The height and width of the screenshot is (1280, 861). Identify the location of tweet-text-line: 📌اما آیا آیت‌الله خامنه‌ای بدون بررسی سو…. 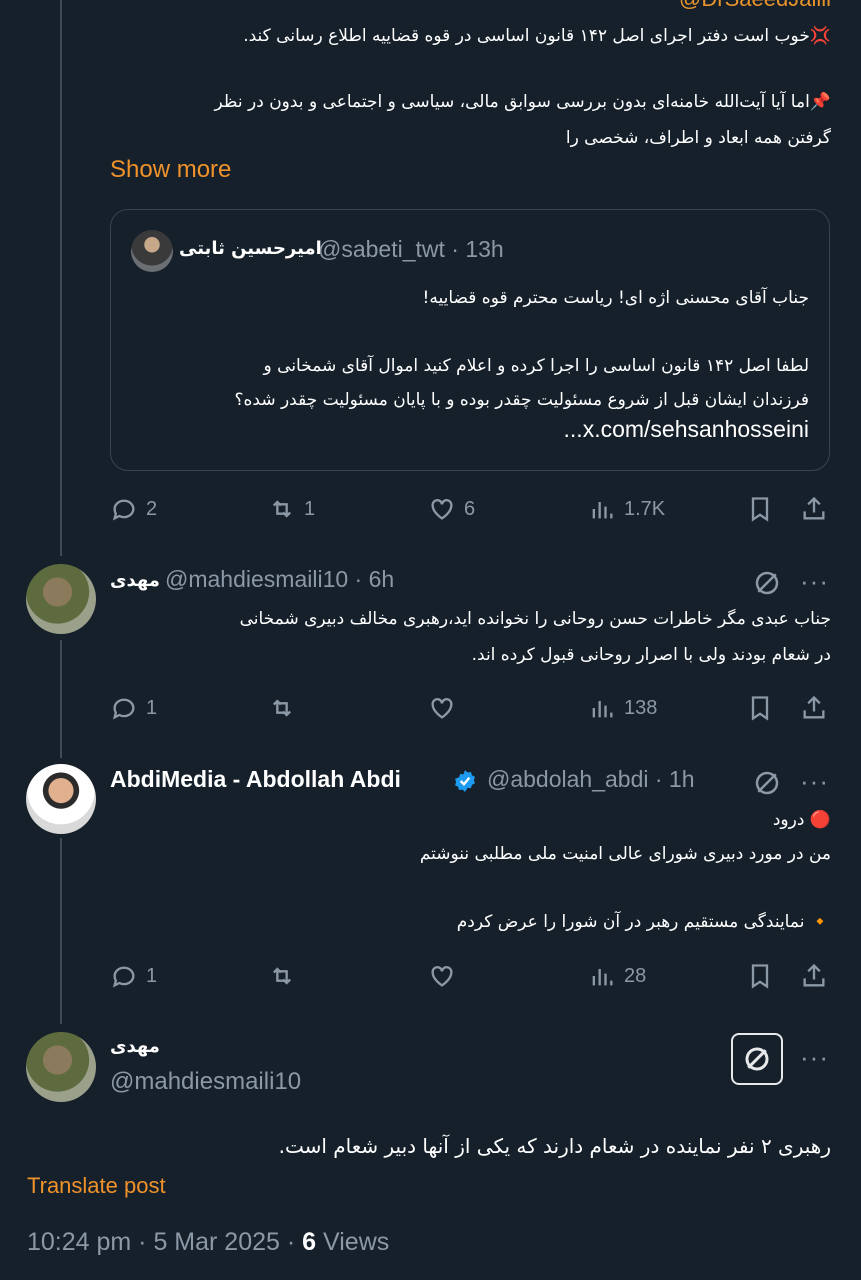
(522, 102).